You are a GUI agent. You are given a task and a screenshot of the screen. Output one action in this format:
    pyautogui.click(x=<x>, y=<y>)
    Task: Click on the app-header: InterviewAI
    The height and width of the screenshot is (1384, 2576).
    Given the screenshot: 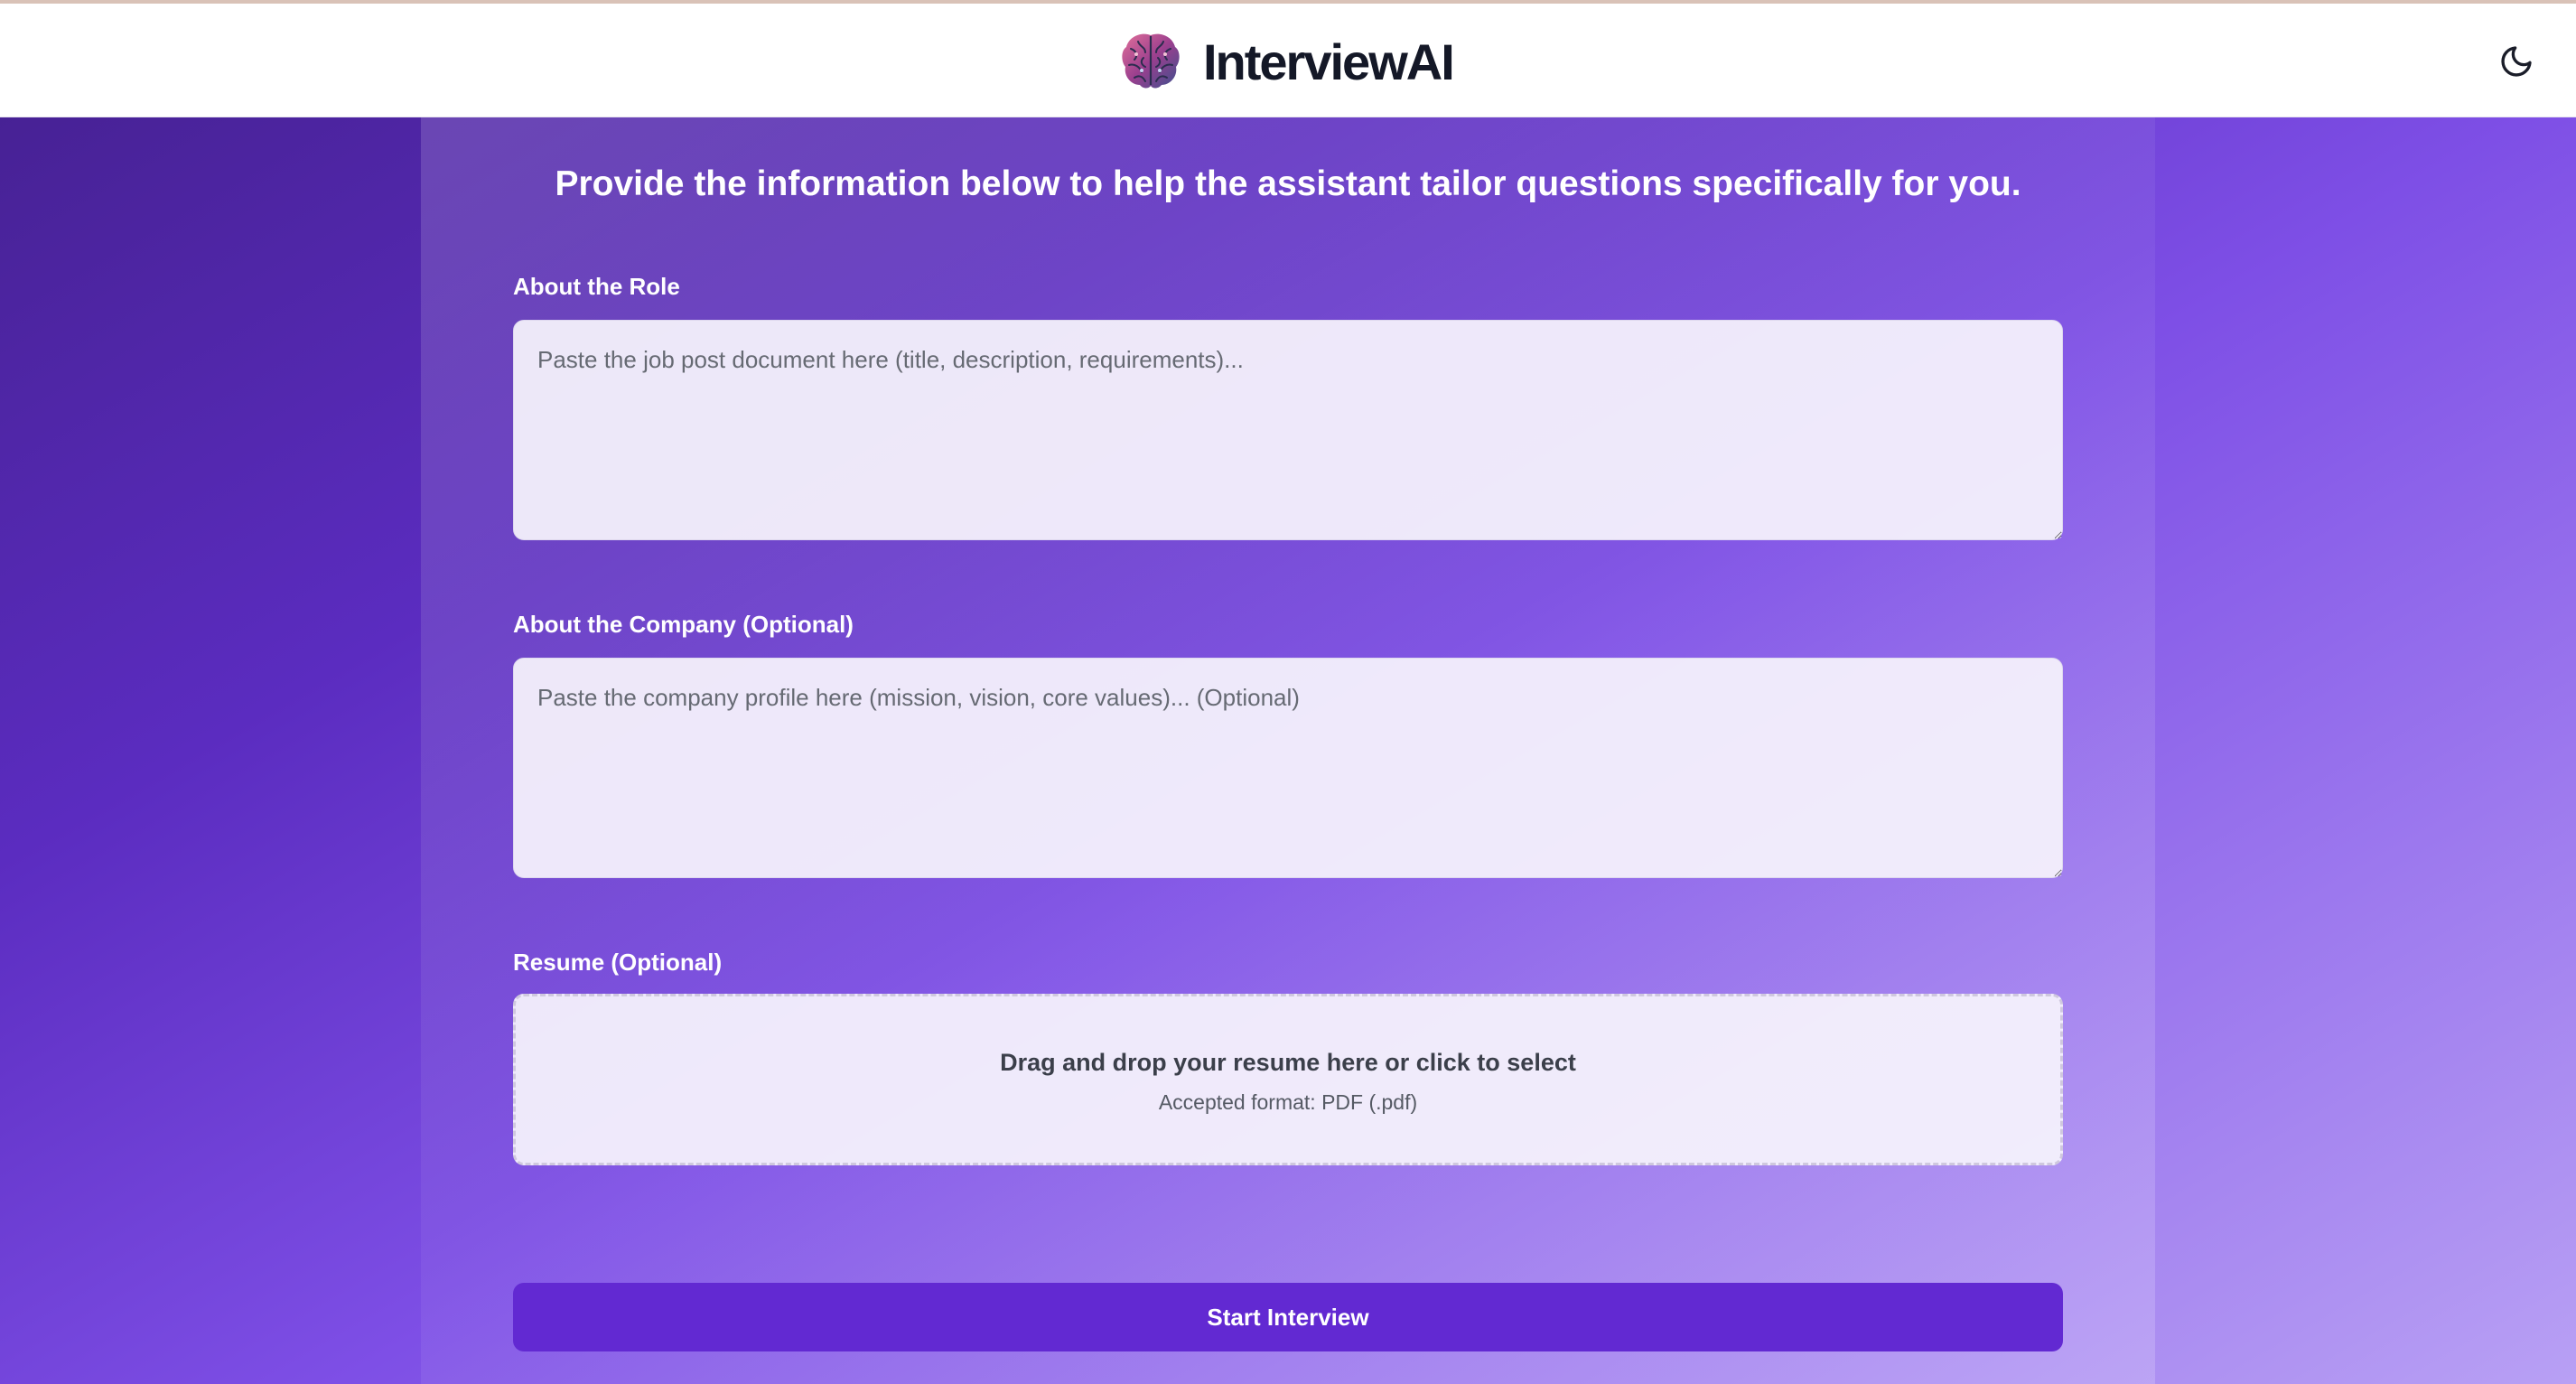 What is the action you would take?
    pyautogui.click(x=1288, y=60)
    